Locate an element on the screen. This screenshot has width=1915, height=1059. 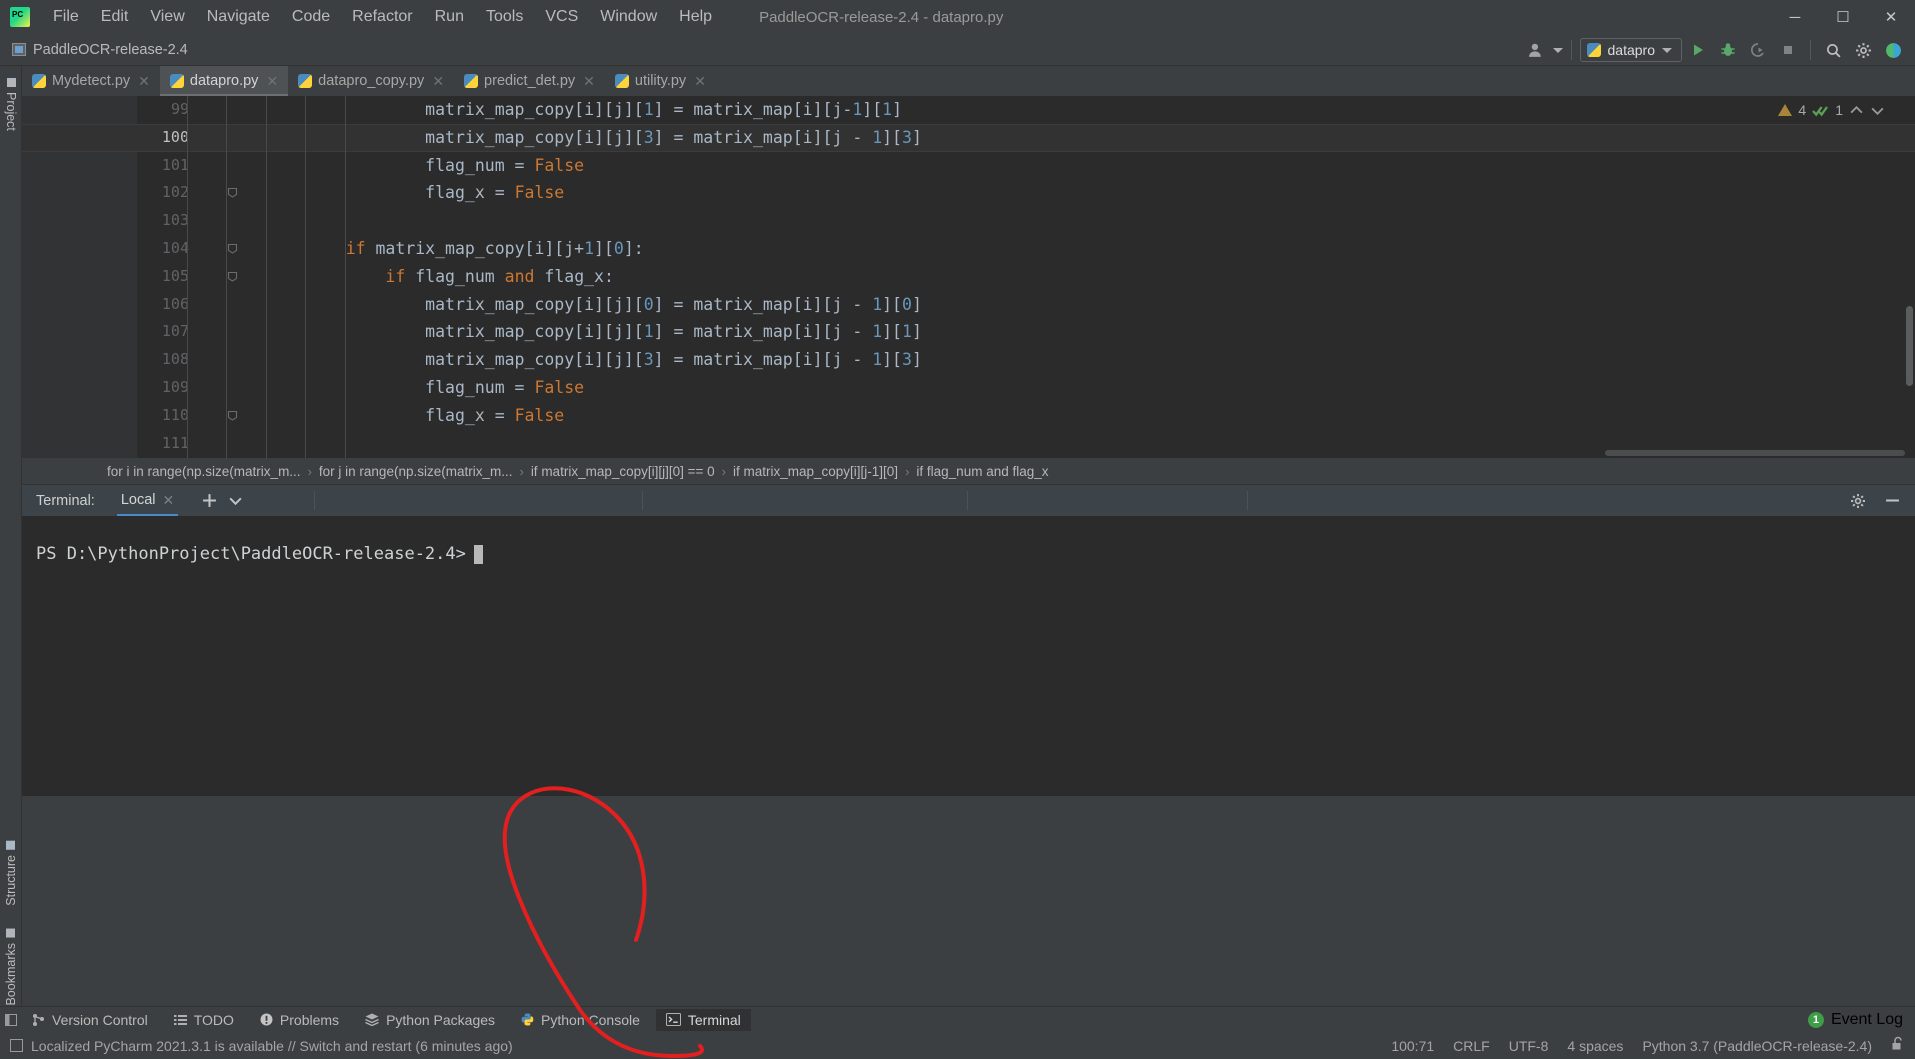
menu-item-file: File is located at coordinates (66, 17).